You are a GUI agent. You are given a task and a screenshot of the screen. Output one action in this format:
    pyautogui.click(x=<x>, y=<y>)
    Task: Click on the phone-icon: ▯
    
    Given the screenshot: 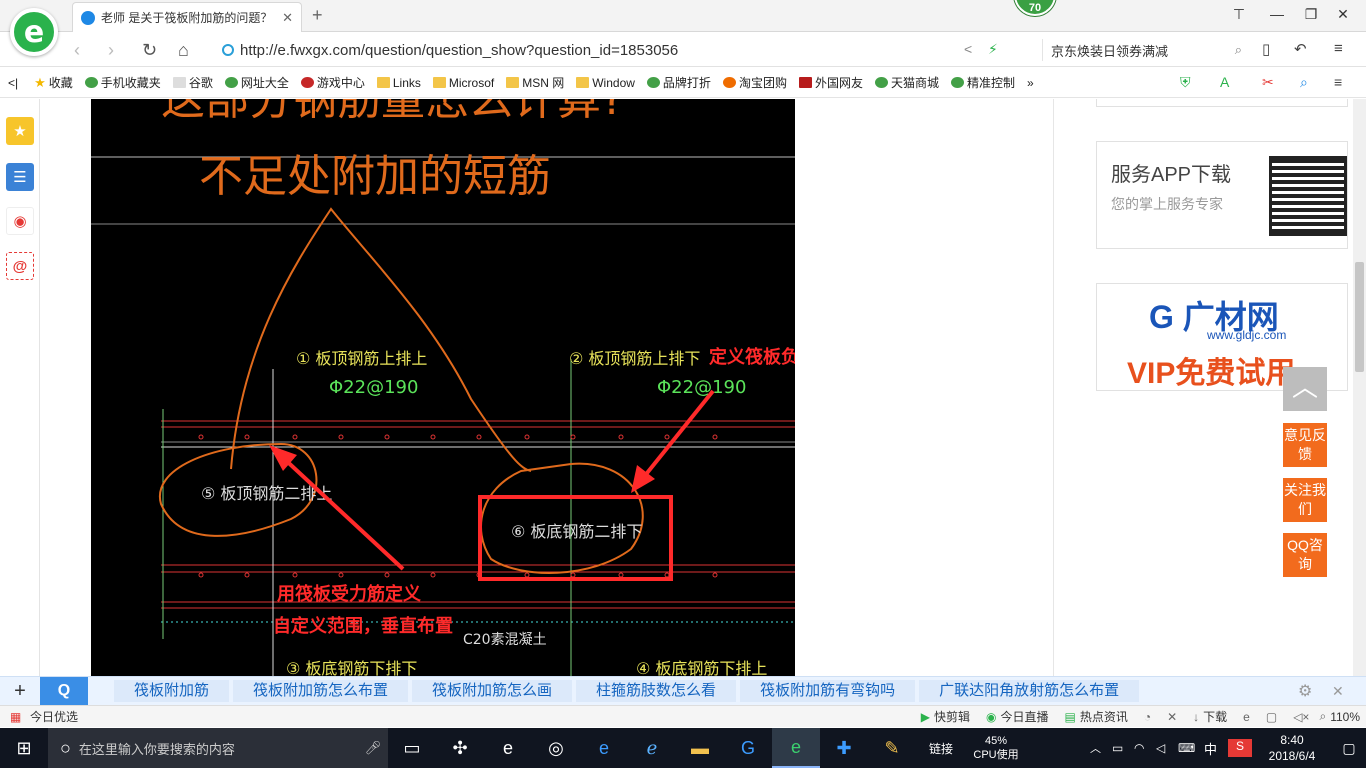 What is the action you would take?
    pyautogui.click(x=1266, y=49)
    